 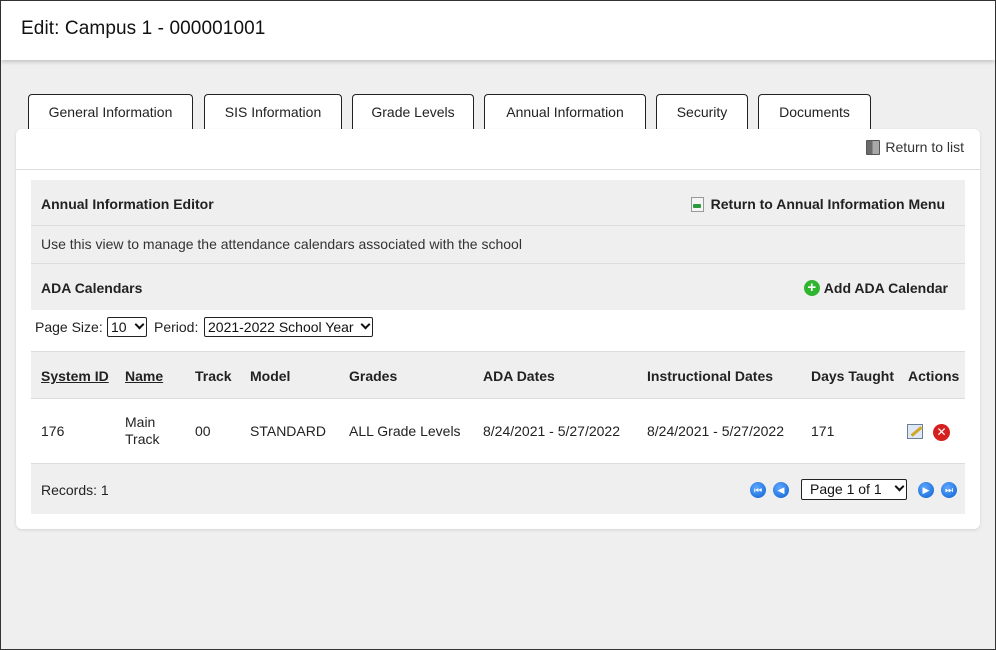 I want to click on tab-annual-information: Annual Information, so click(x=565, y=112).